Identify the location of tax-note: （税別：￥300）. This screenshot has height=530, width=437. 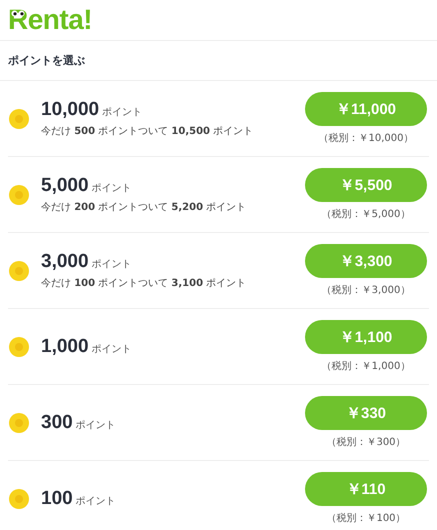
(366, 442).